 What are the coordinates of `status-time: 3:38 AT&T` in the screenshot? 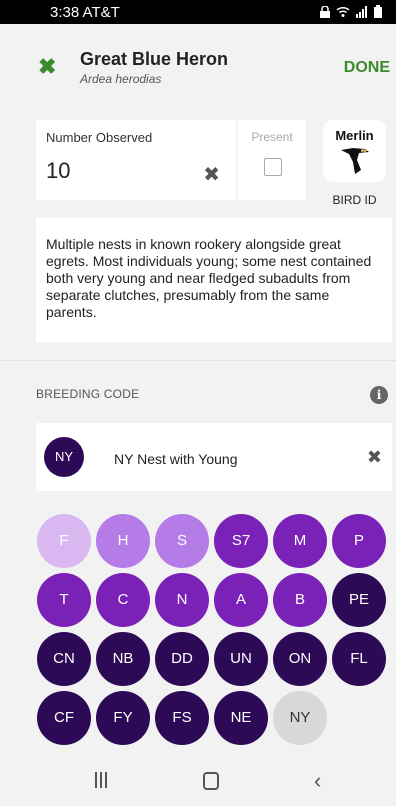 It's located at (85, 12).